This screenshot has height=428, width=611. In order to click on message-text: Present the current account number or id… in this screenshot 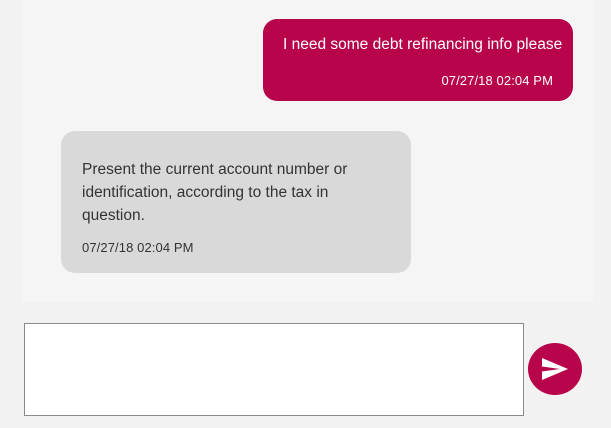, I will do `click(215, 192)`.